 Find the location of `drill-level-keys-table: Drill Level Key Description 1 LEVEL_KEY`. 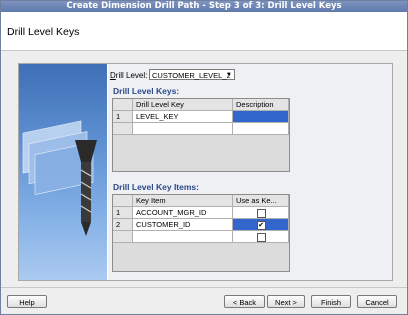

drill-level-keys-table: Drill Level Key Description 1 LEVEL_KEY is located at coordinates (201, 135).